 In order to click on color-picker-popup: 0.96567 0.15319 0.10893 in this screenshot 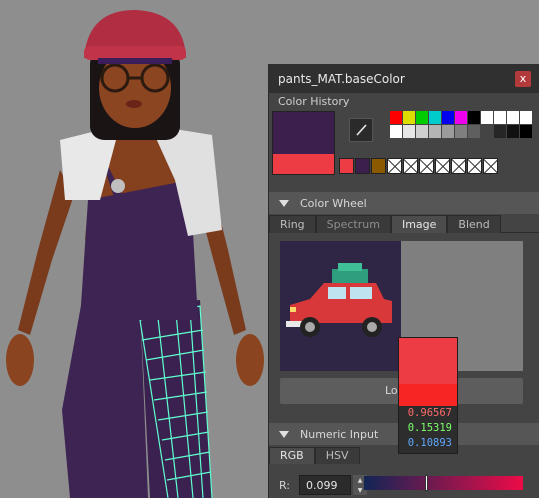, I will do `click(428, 395)`.